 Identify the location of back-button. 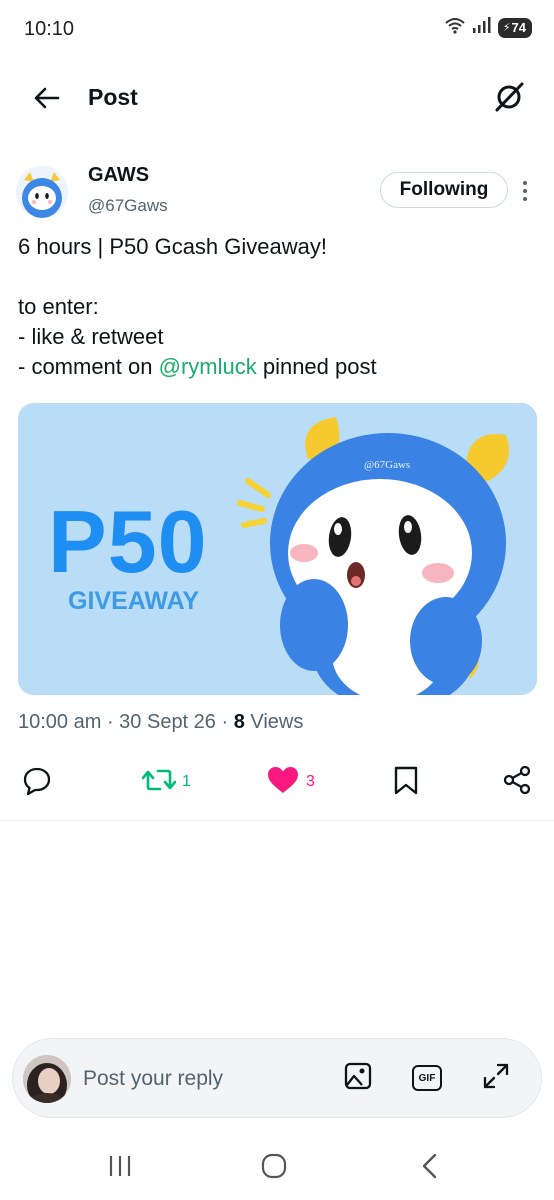
(46, 100).